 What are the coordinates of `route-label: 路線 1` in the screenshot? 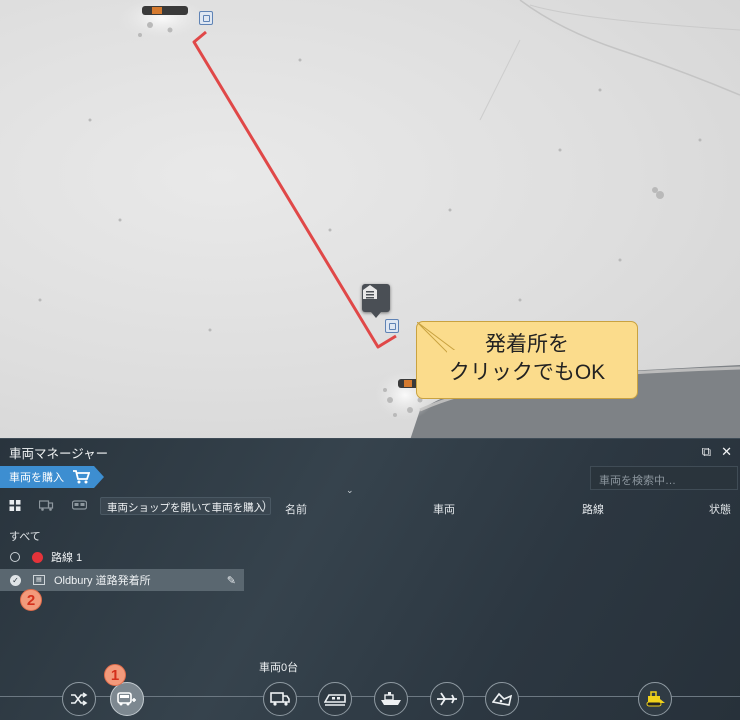 It's located at (67, 558).